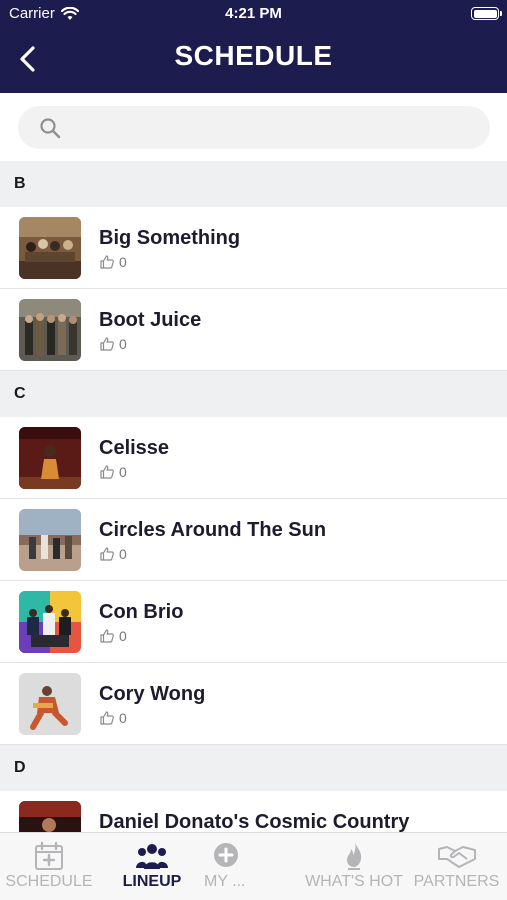 The height and width of the screenshot is (900, 507). I want to click on battery-icon, so click(486, 13).